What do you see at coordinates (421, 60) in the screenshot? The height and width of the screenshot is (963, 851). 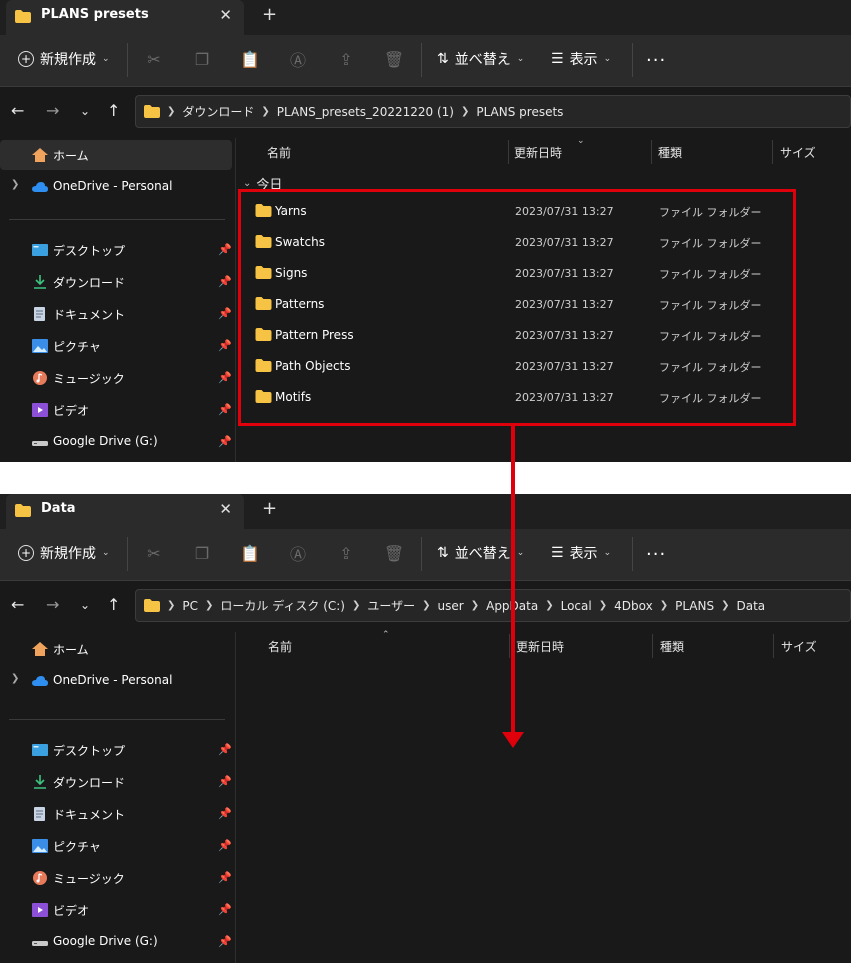 I see `toolbar-divider` at bounding box center [421, 60].